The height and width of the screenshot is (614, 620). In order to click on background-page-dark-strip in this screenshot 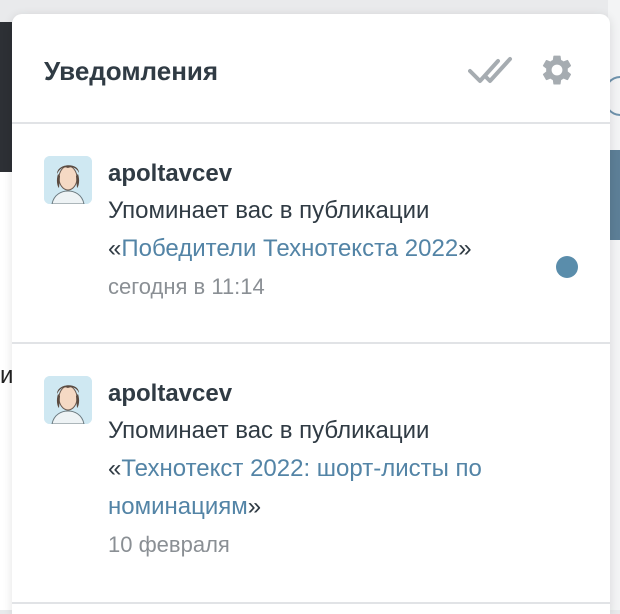, I will do `click(6, 97)`.